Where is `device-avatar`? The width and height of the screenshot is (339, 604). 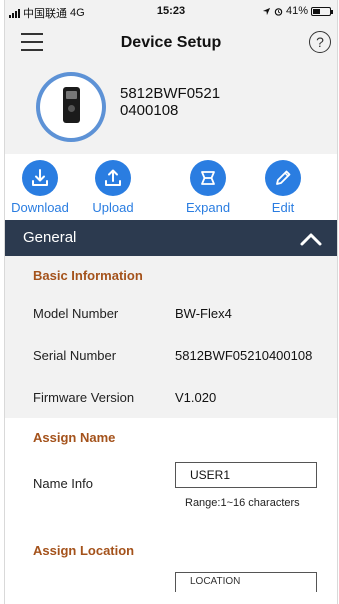 device-avatar is located at coordinates (71, 107).